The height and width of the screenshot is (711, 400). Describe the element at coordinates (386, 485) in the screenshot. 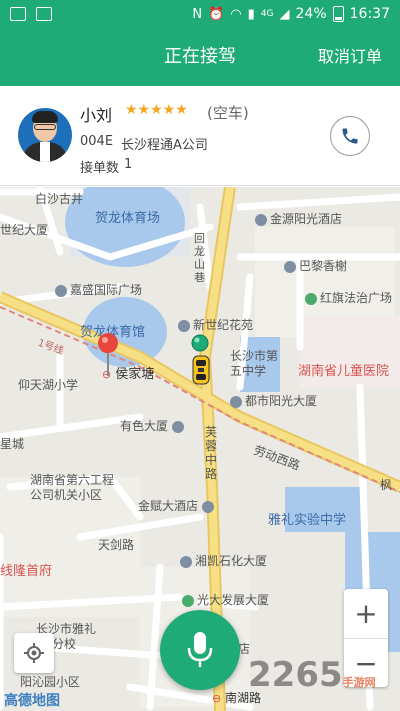

I see `map-label: 枫` at that location.